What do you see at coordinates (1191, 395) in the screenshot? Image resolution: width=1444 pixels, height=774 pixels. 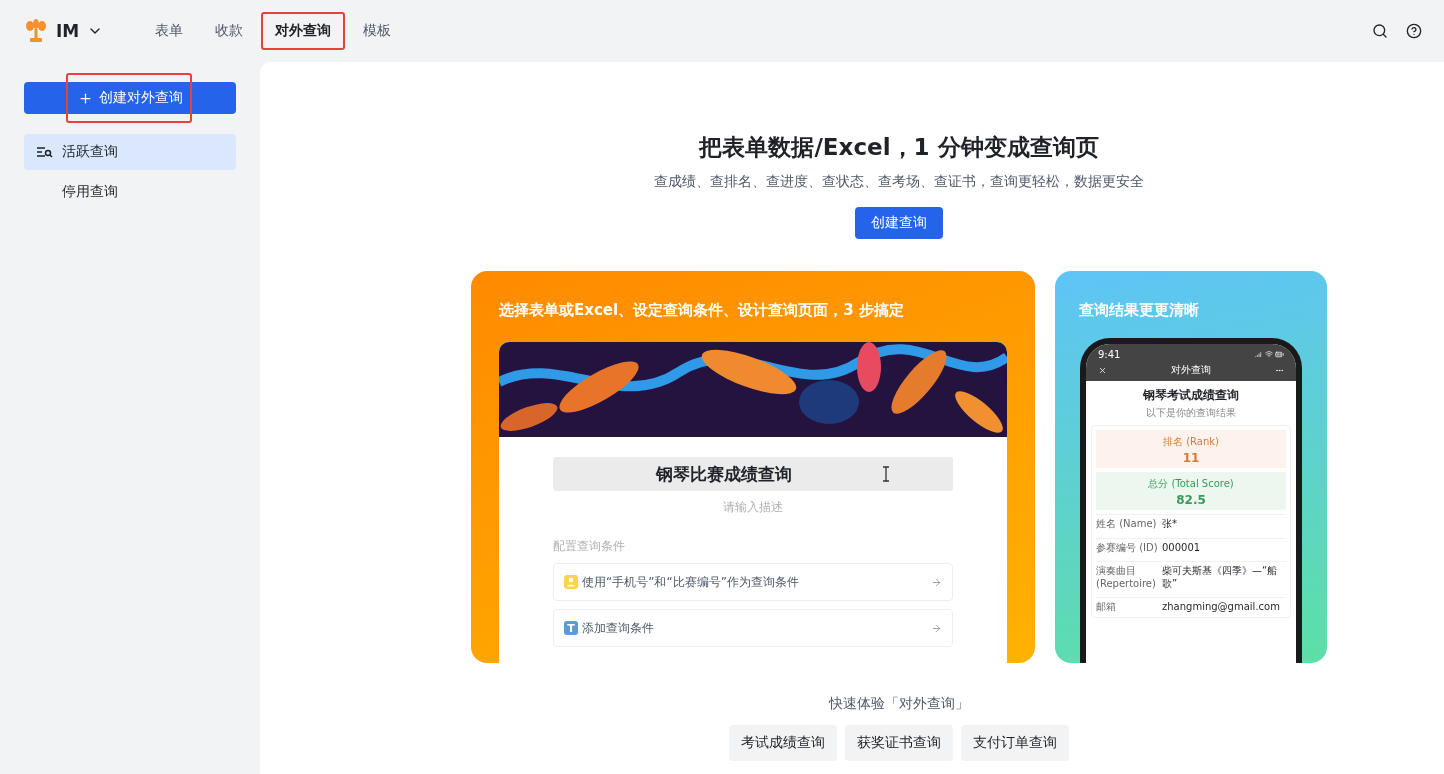 I see `phone-page-title: 钢琴考试成绩查询` at bounding box center [1191, 395].